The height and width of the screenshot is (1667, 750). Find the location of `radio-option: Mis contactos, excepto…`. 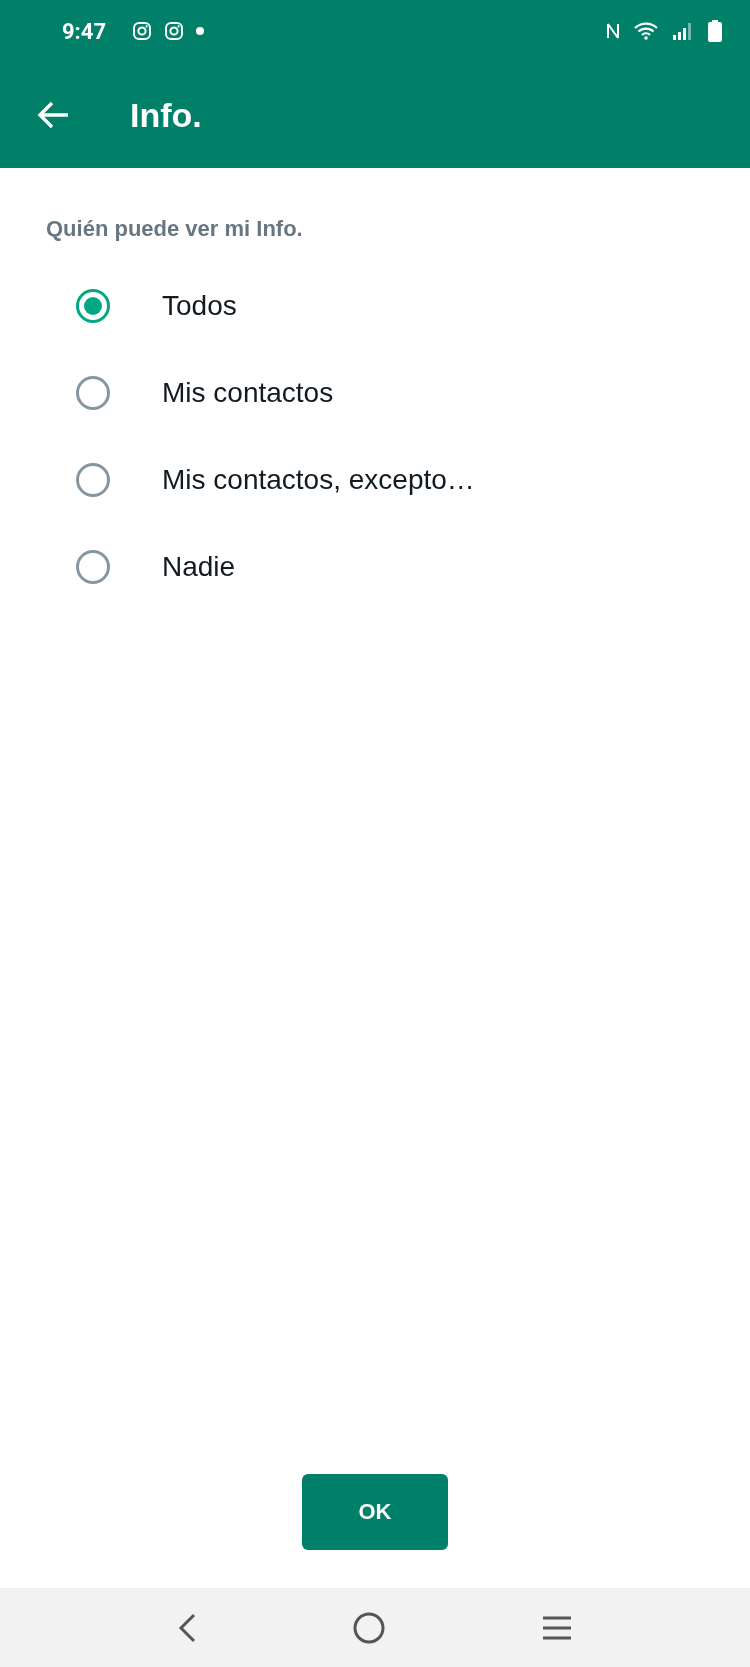

radio-option: Mis contactos, excepto… is located at coordinates (375, 479).